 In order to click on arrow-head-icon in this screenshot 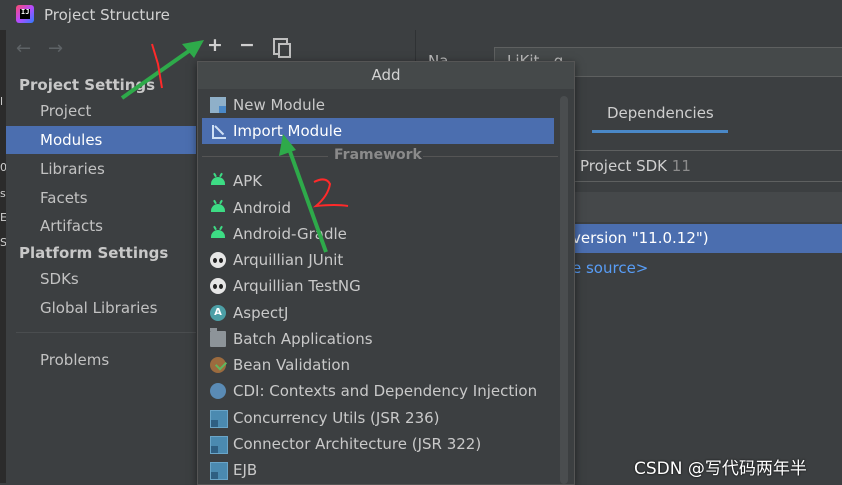, I will do `click(287, 145)`.